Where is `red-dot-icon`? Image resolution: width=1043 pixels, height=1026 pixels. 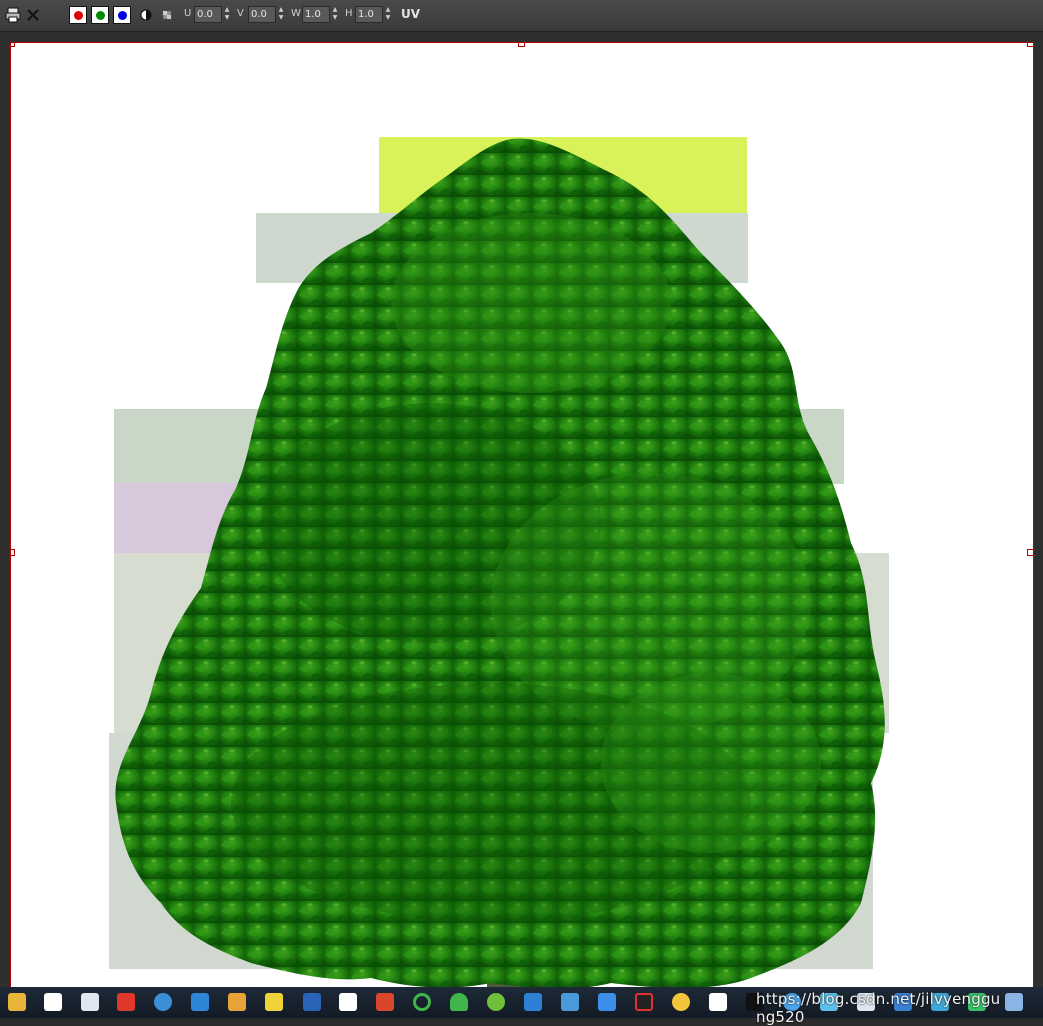
red-dot-icon is located at coordinates (78, 15).